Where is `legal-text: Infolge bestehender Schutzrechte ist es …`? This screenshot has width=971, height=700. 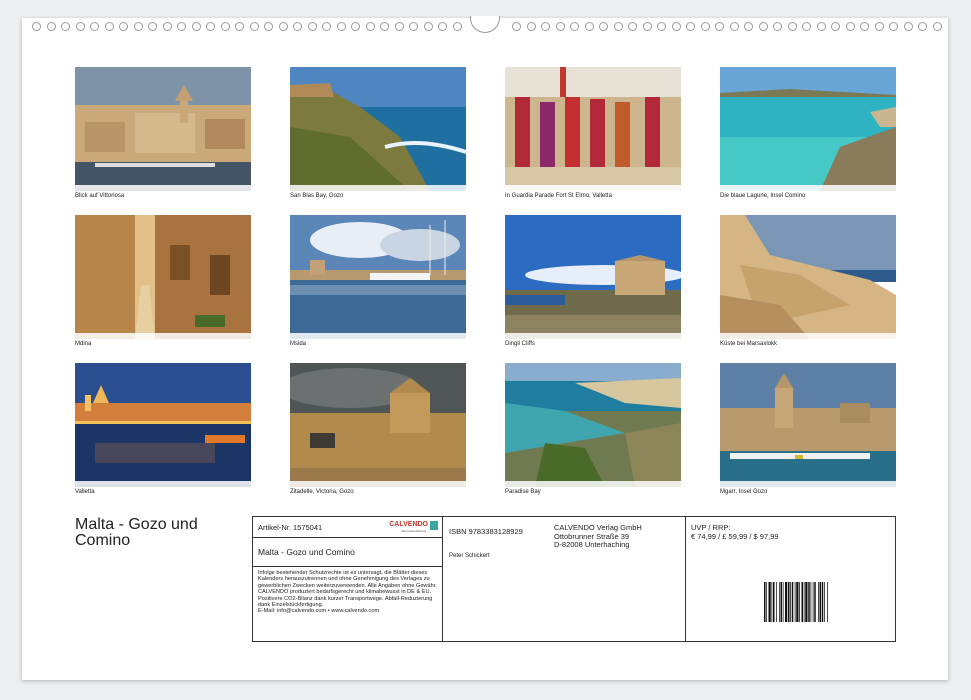 legal-text: Infolge bestehender Schutzrechte ist es … is located at coordinates (347, 592).